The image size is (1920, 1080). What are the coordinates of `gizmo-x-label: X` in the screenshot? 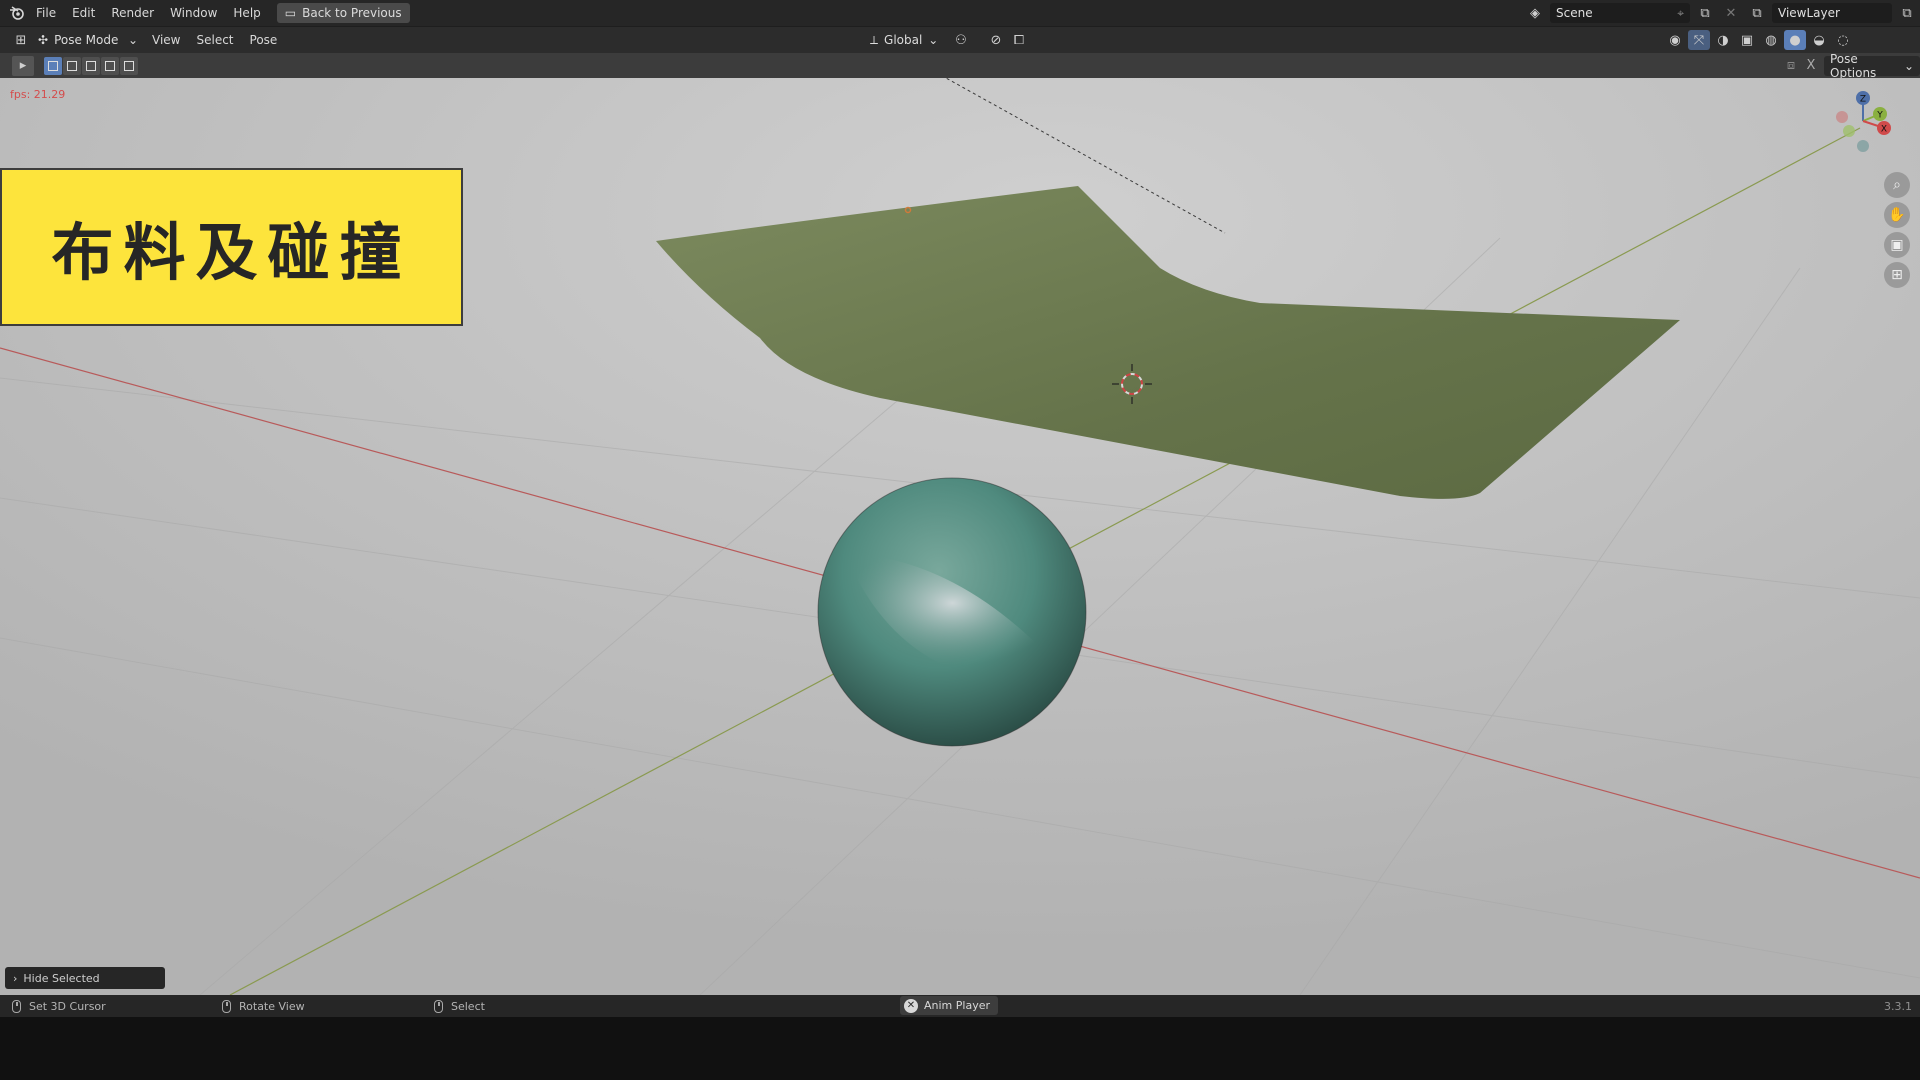 It's located at (1884, 130).